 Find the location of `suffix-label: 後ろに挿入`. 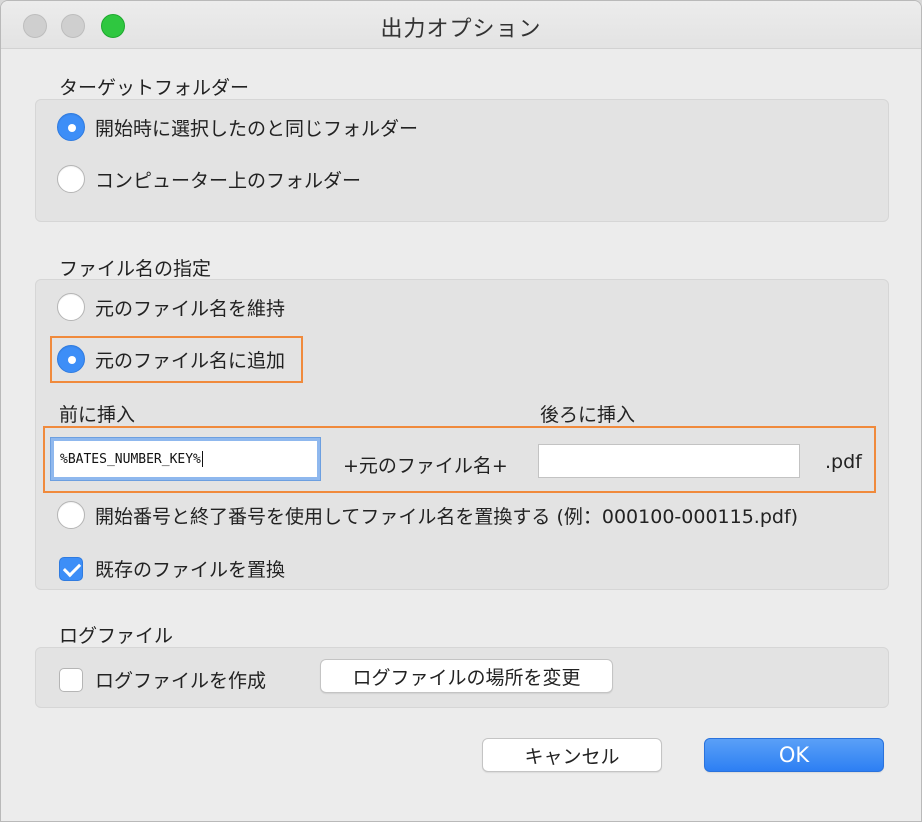

suffix-label: 後ろに挿入 is located at coordinates (587, 413).